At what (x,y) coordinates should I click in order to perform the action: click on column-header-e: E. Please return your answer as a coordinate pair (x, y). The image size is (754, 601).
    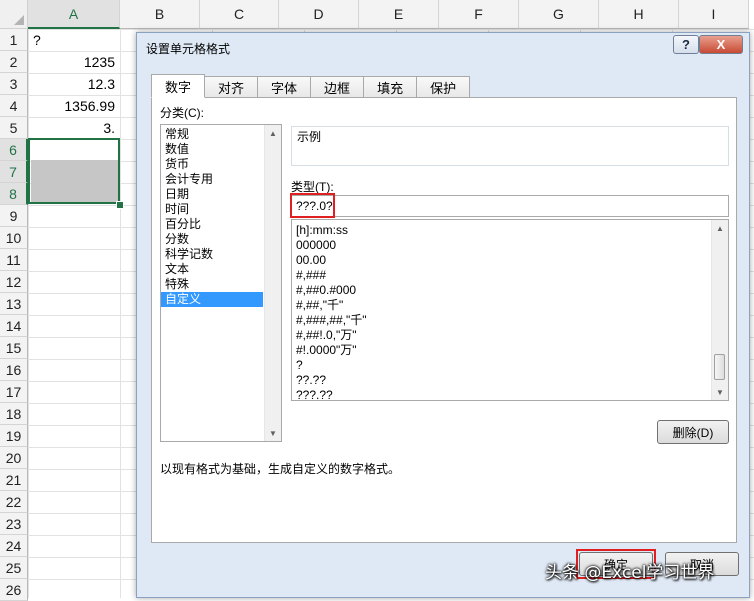
    Looking at the image, I should click on (399, 14).